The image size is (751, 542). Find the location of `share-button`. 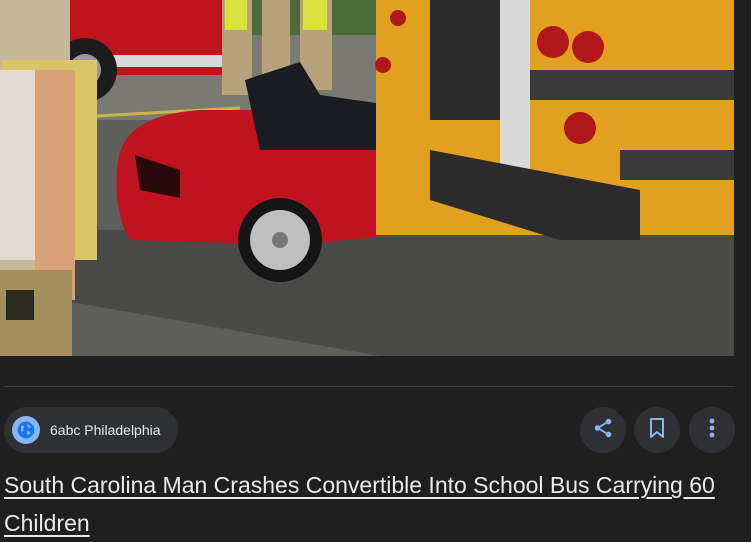

share-button is located at coordinates (603, 430).